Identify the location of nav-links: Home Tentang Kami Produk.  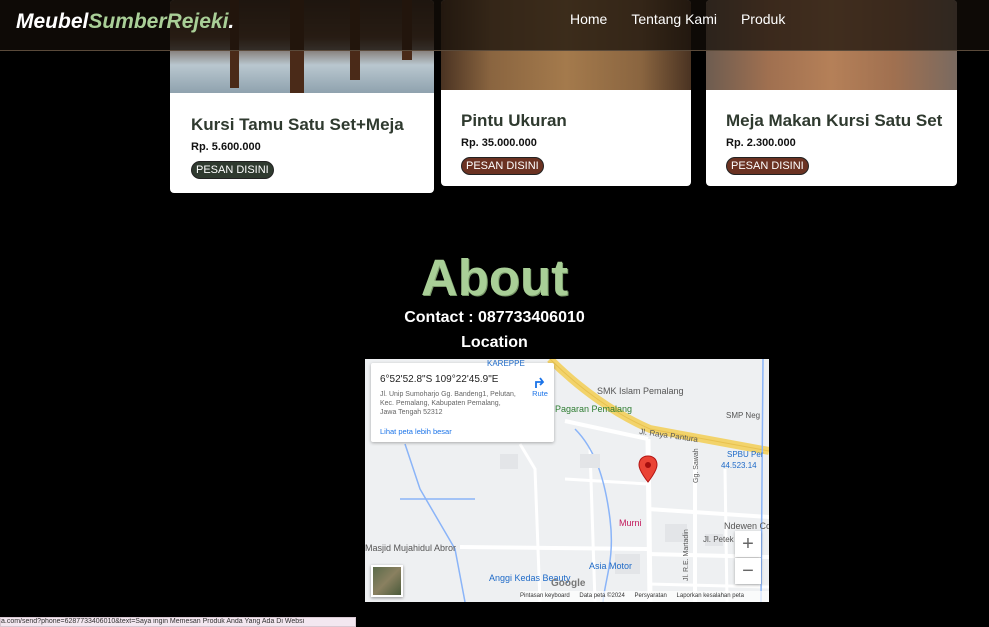
(677, 19).